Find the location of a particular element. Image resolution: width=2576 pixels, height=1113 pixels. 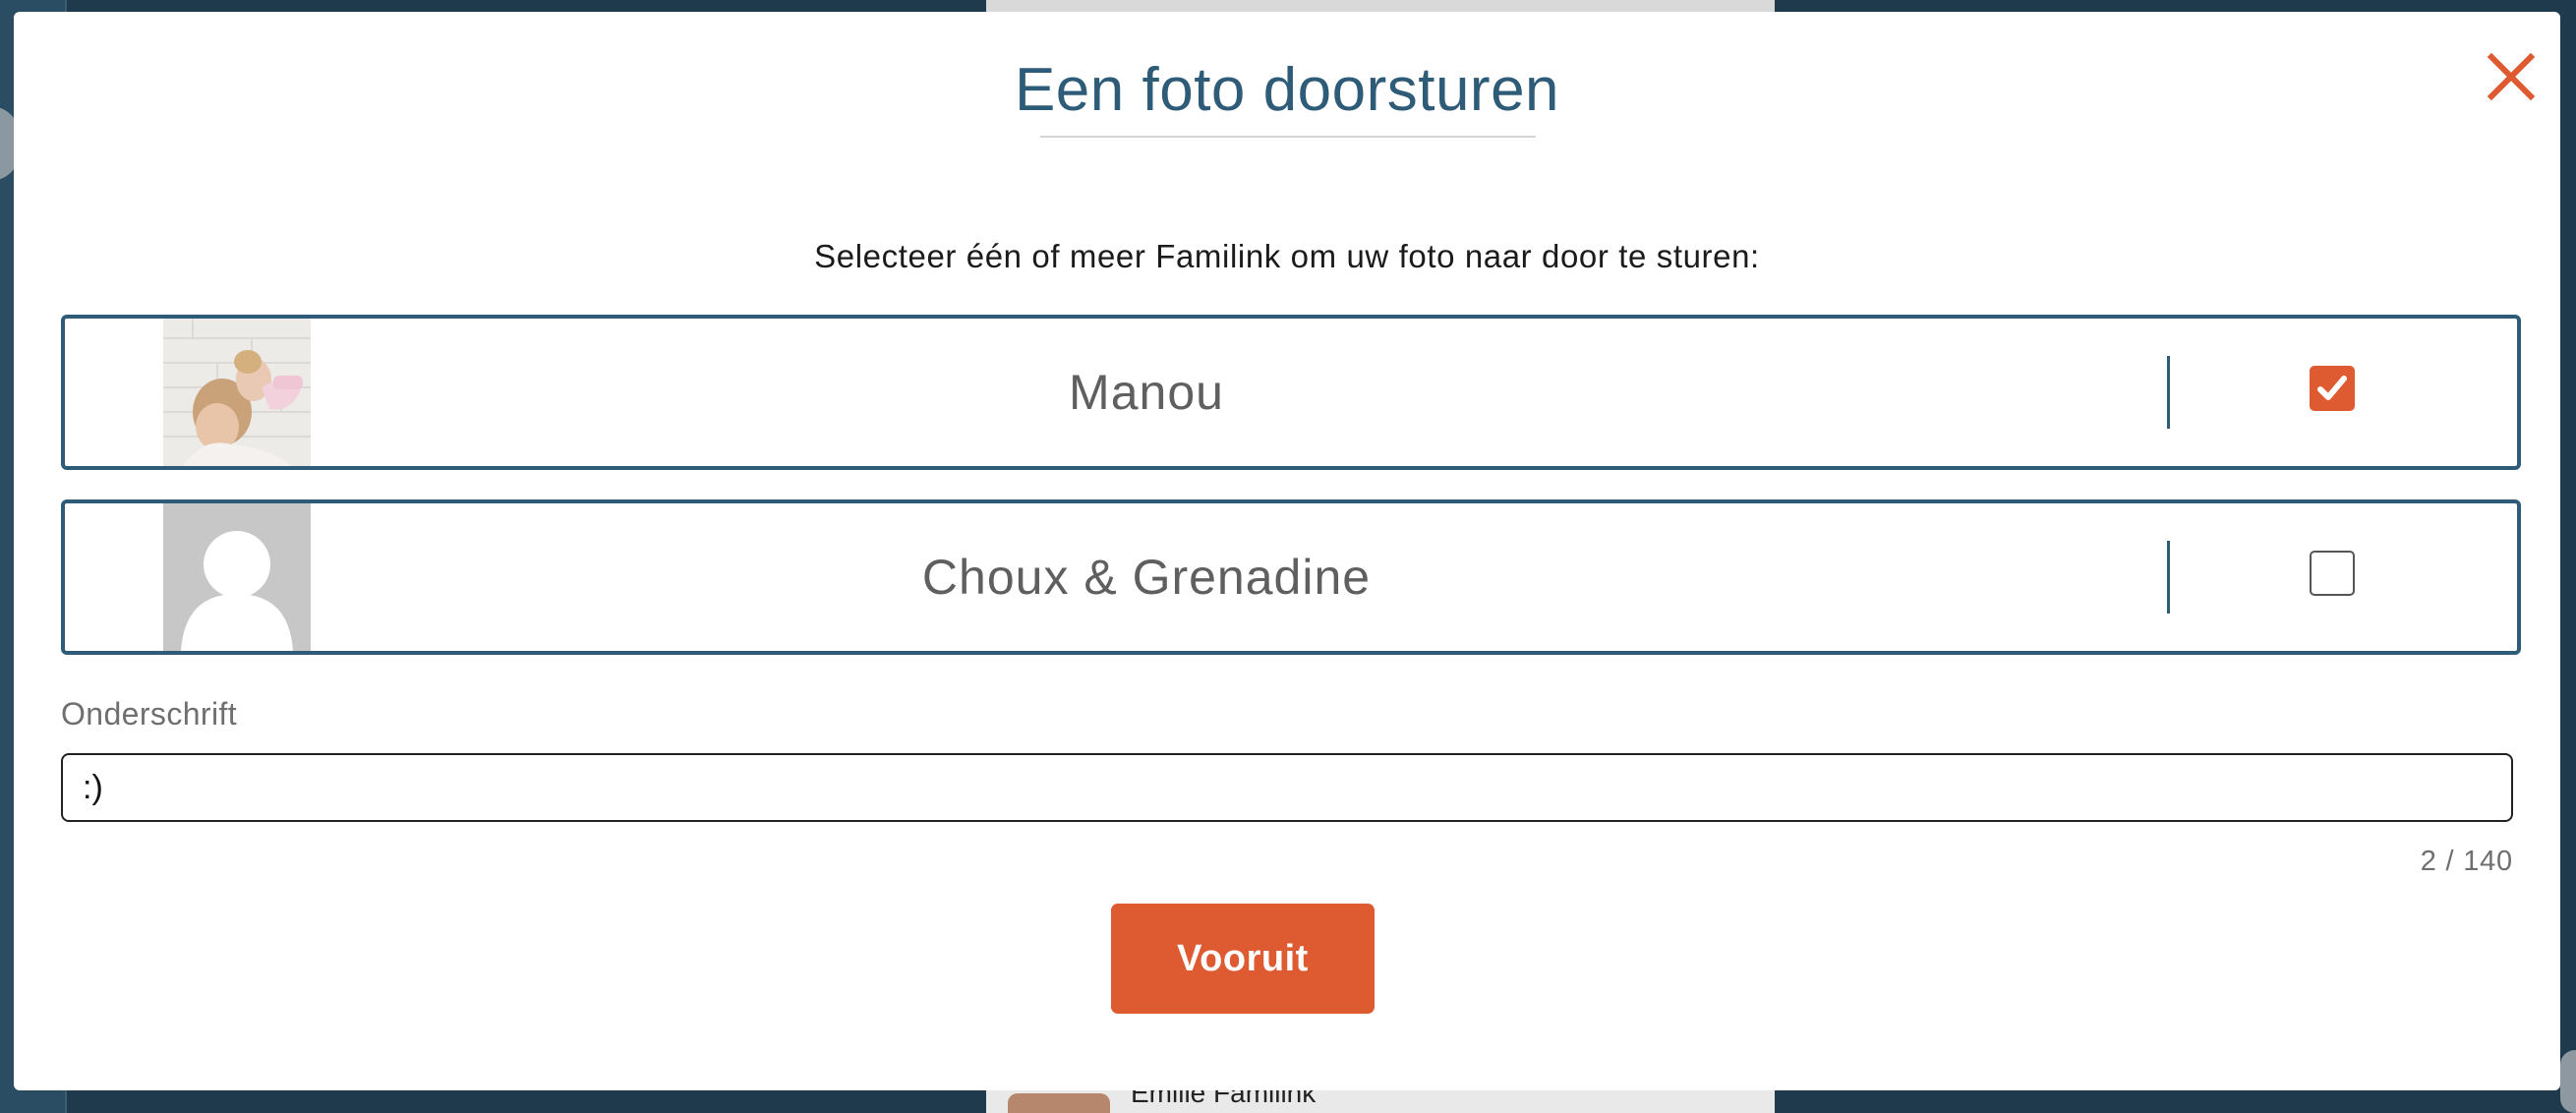

recipient-row-manou: Manou is located at coordinates (1291, 392).